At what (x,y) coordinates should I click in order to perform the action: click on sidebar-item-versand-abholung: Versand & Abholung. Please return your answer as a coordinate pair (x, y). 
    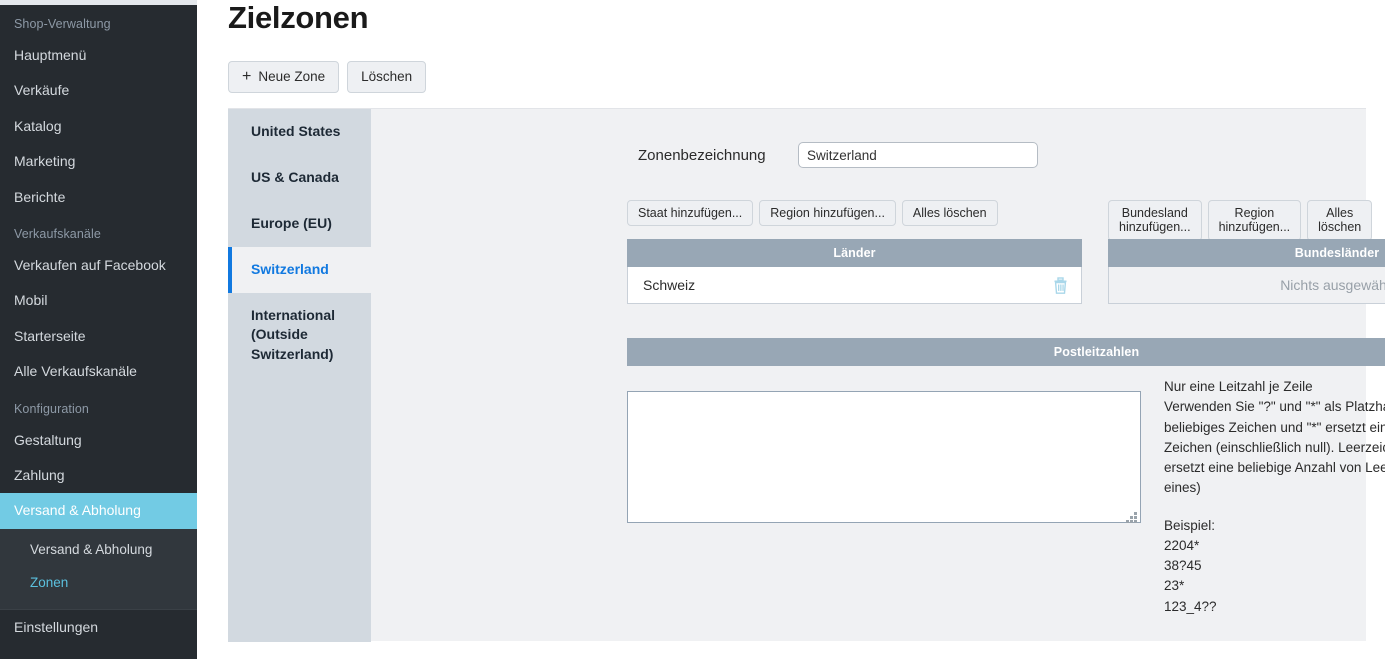
    Looking at the image, I should click on (98, 511).